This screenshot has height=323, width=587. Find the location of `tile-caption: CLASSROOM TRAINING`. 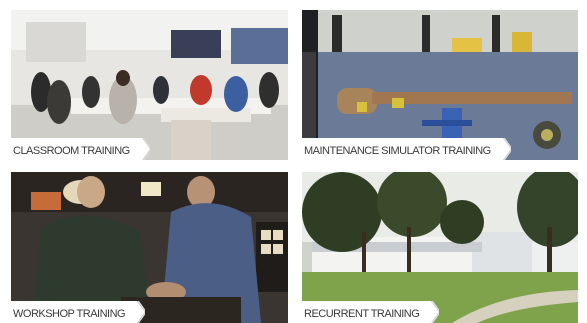

tile-caption: CLASSROOM TRAINING is located at coordinates (80, 149).